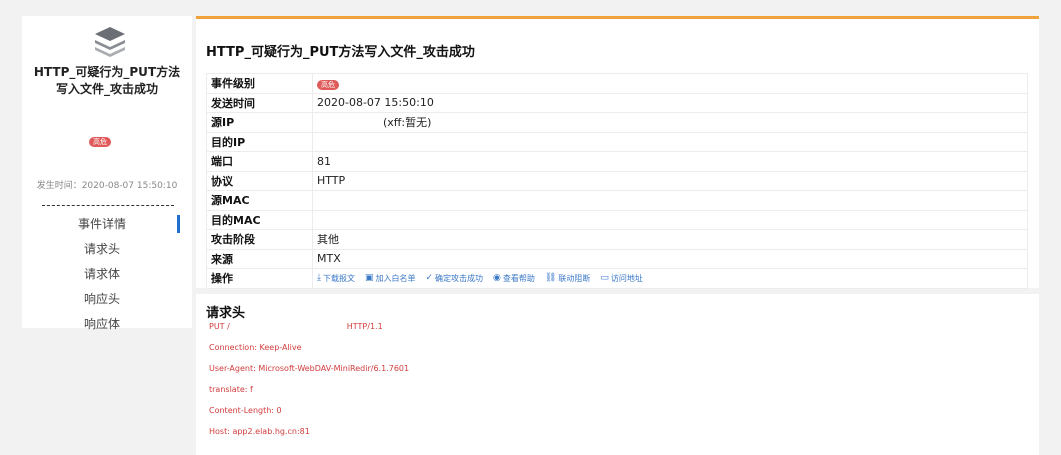  What do you see at coordinates (259, 200) in the screenshot?
I see `row-key: 源MAC` at bounding box center [259, 200].